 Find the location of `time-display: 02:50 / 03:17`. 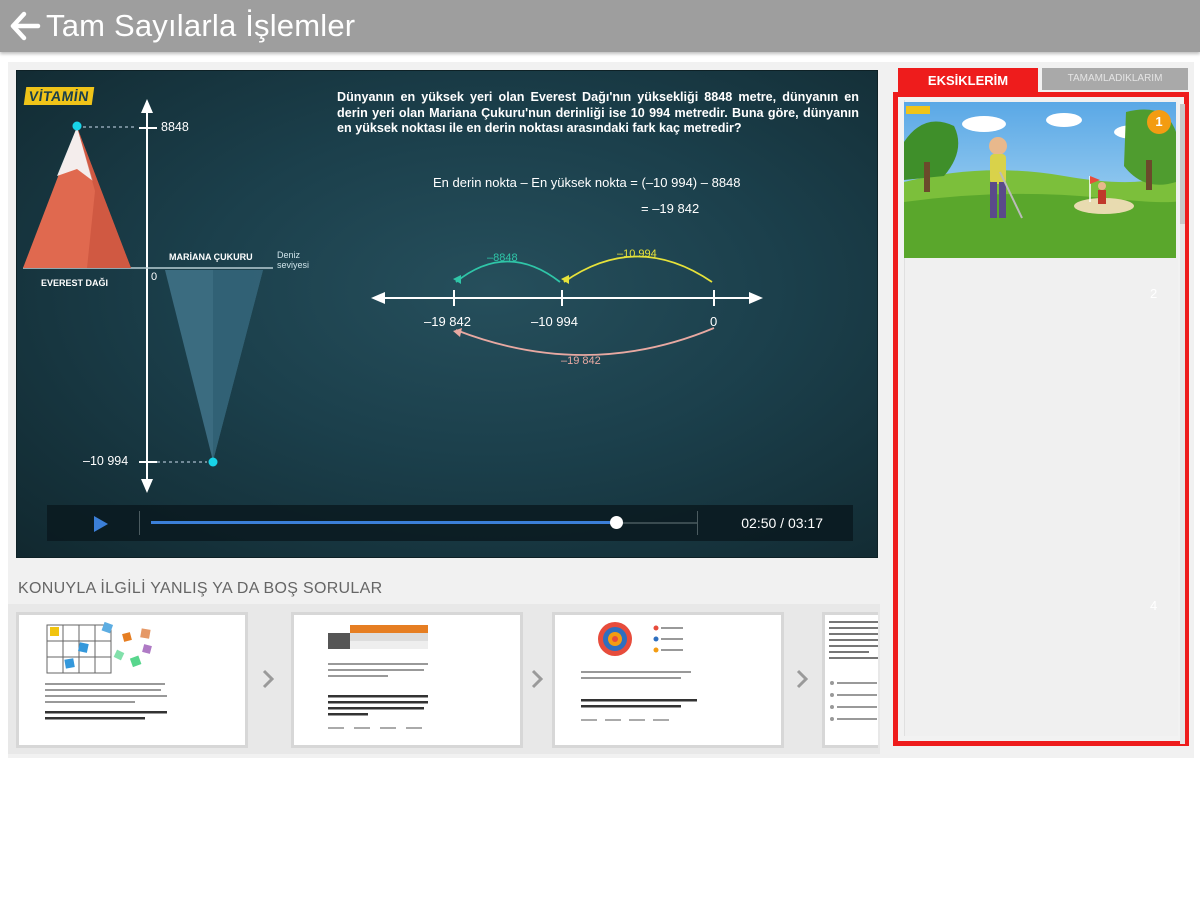

time-display: 02:50 / 03:17 is located at coordinates (782, 523).